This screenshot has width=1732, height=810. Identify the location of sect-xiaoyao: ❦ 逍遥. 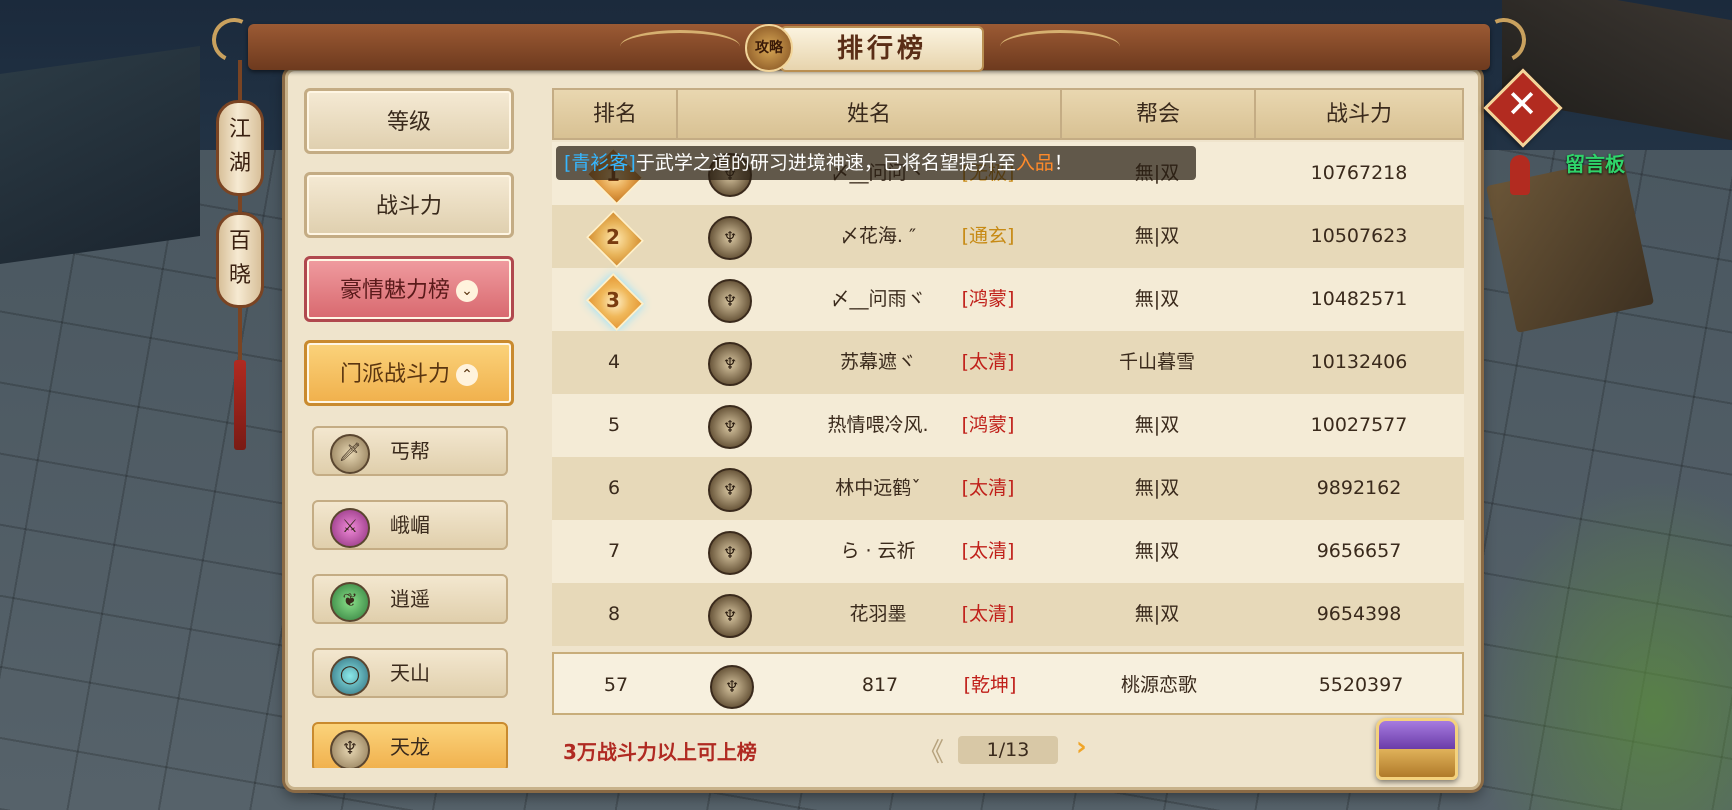
(410, 599).